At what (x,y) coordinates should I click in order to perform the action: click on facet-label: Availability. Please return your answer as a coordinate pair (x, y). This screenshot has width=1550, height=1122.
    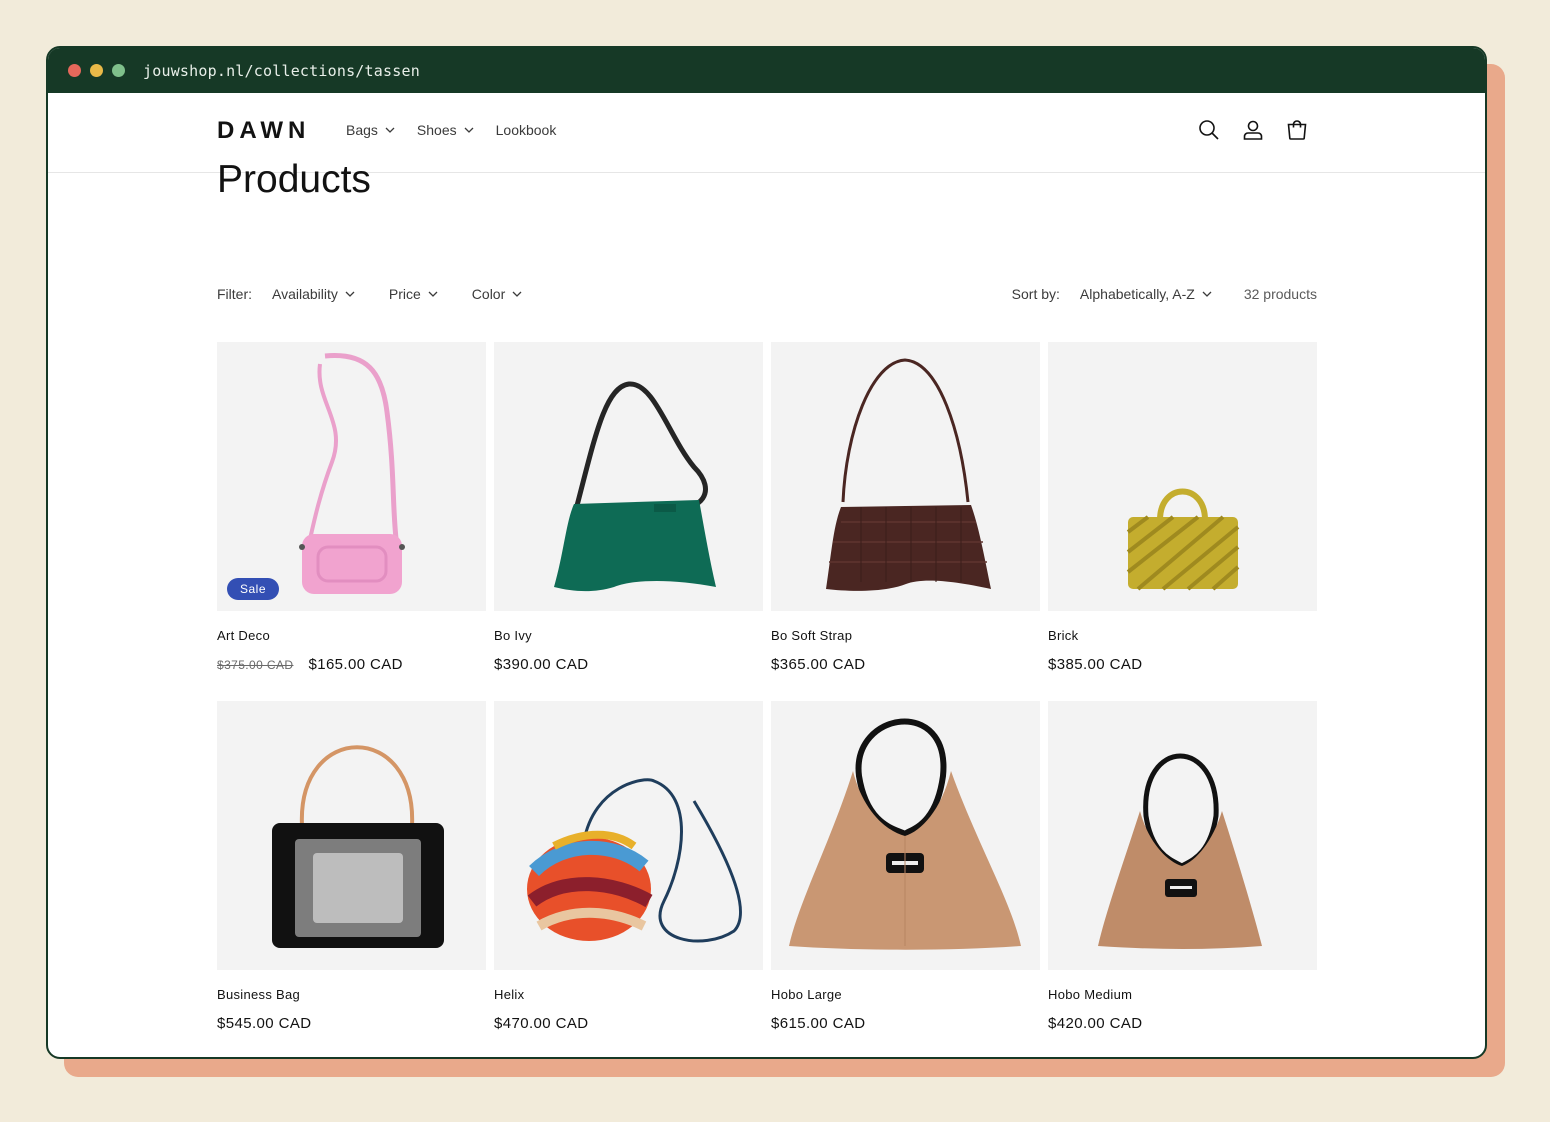
    Looking at the image, I should click on (305, 294).